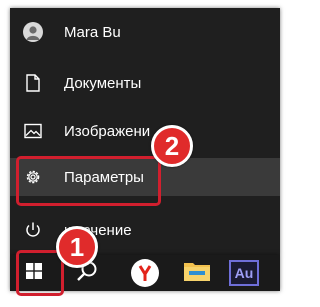 The width and height of the screenshot is (320, 307). Describe the element at coordinates (145, 83) in the screenshot. I see `menu-item-documents: Документы` at that location.